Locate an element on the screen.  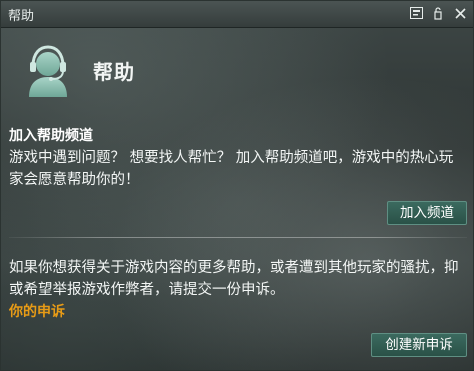
help-header: 帮助 is located at coordinates (78, 70).